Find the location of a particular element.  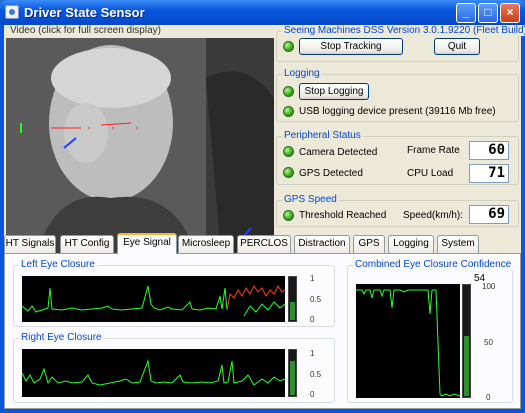

gps-status-led is located at coordinates (288, 172).